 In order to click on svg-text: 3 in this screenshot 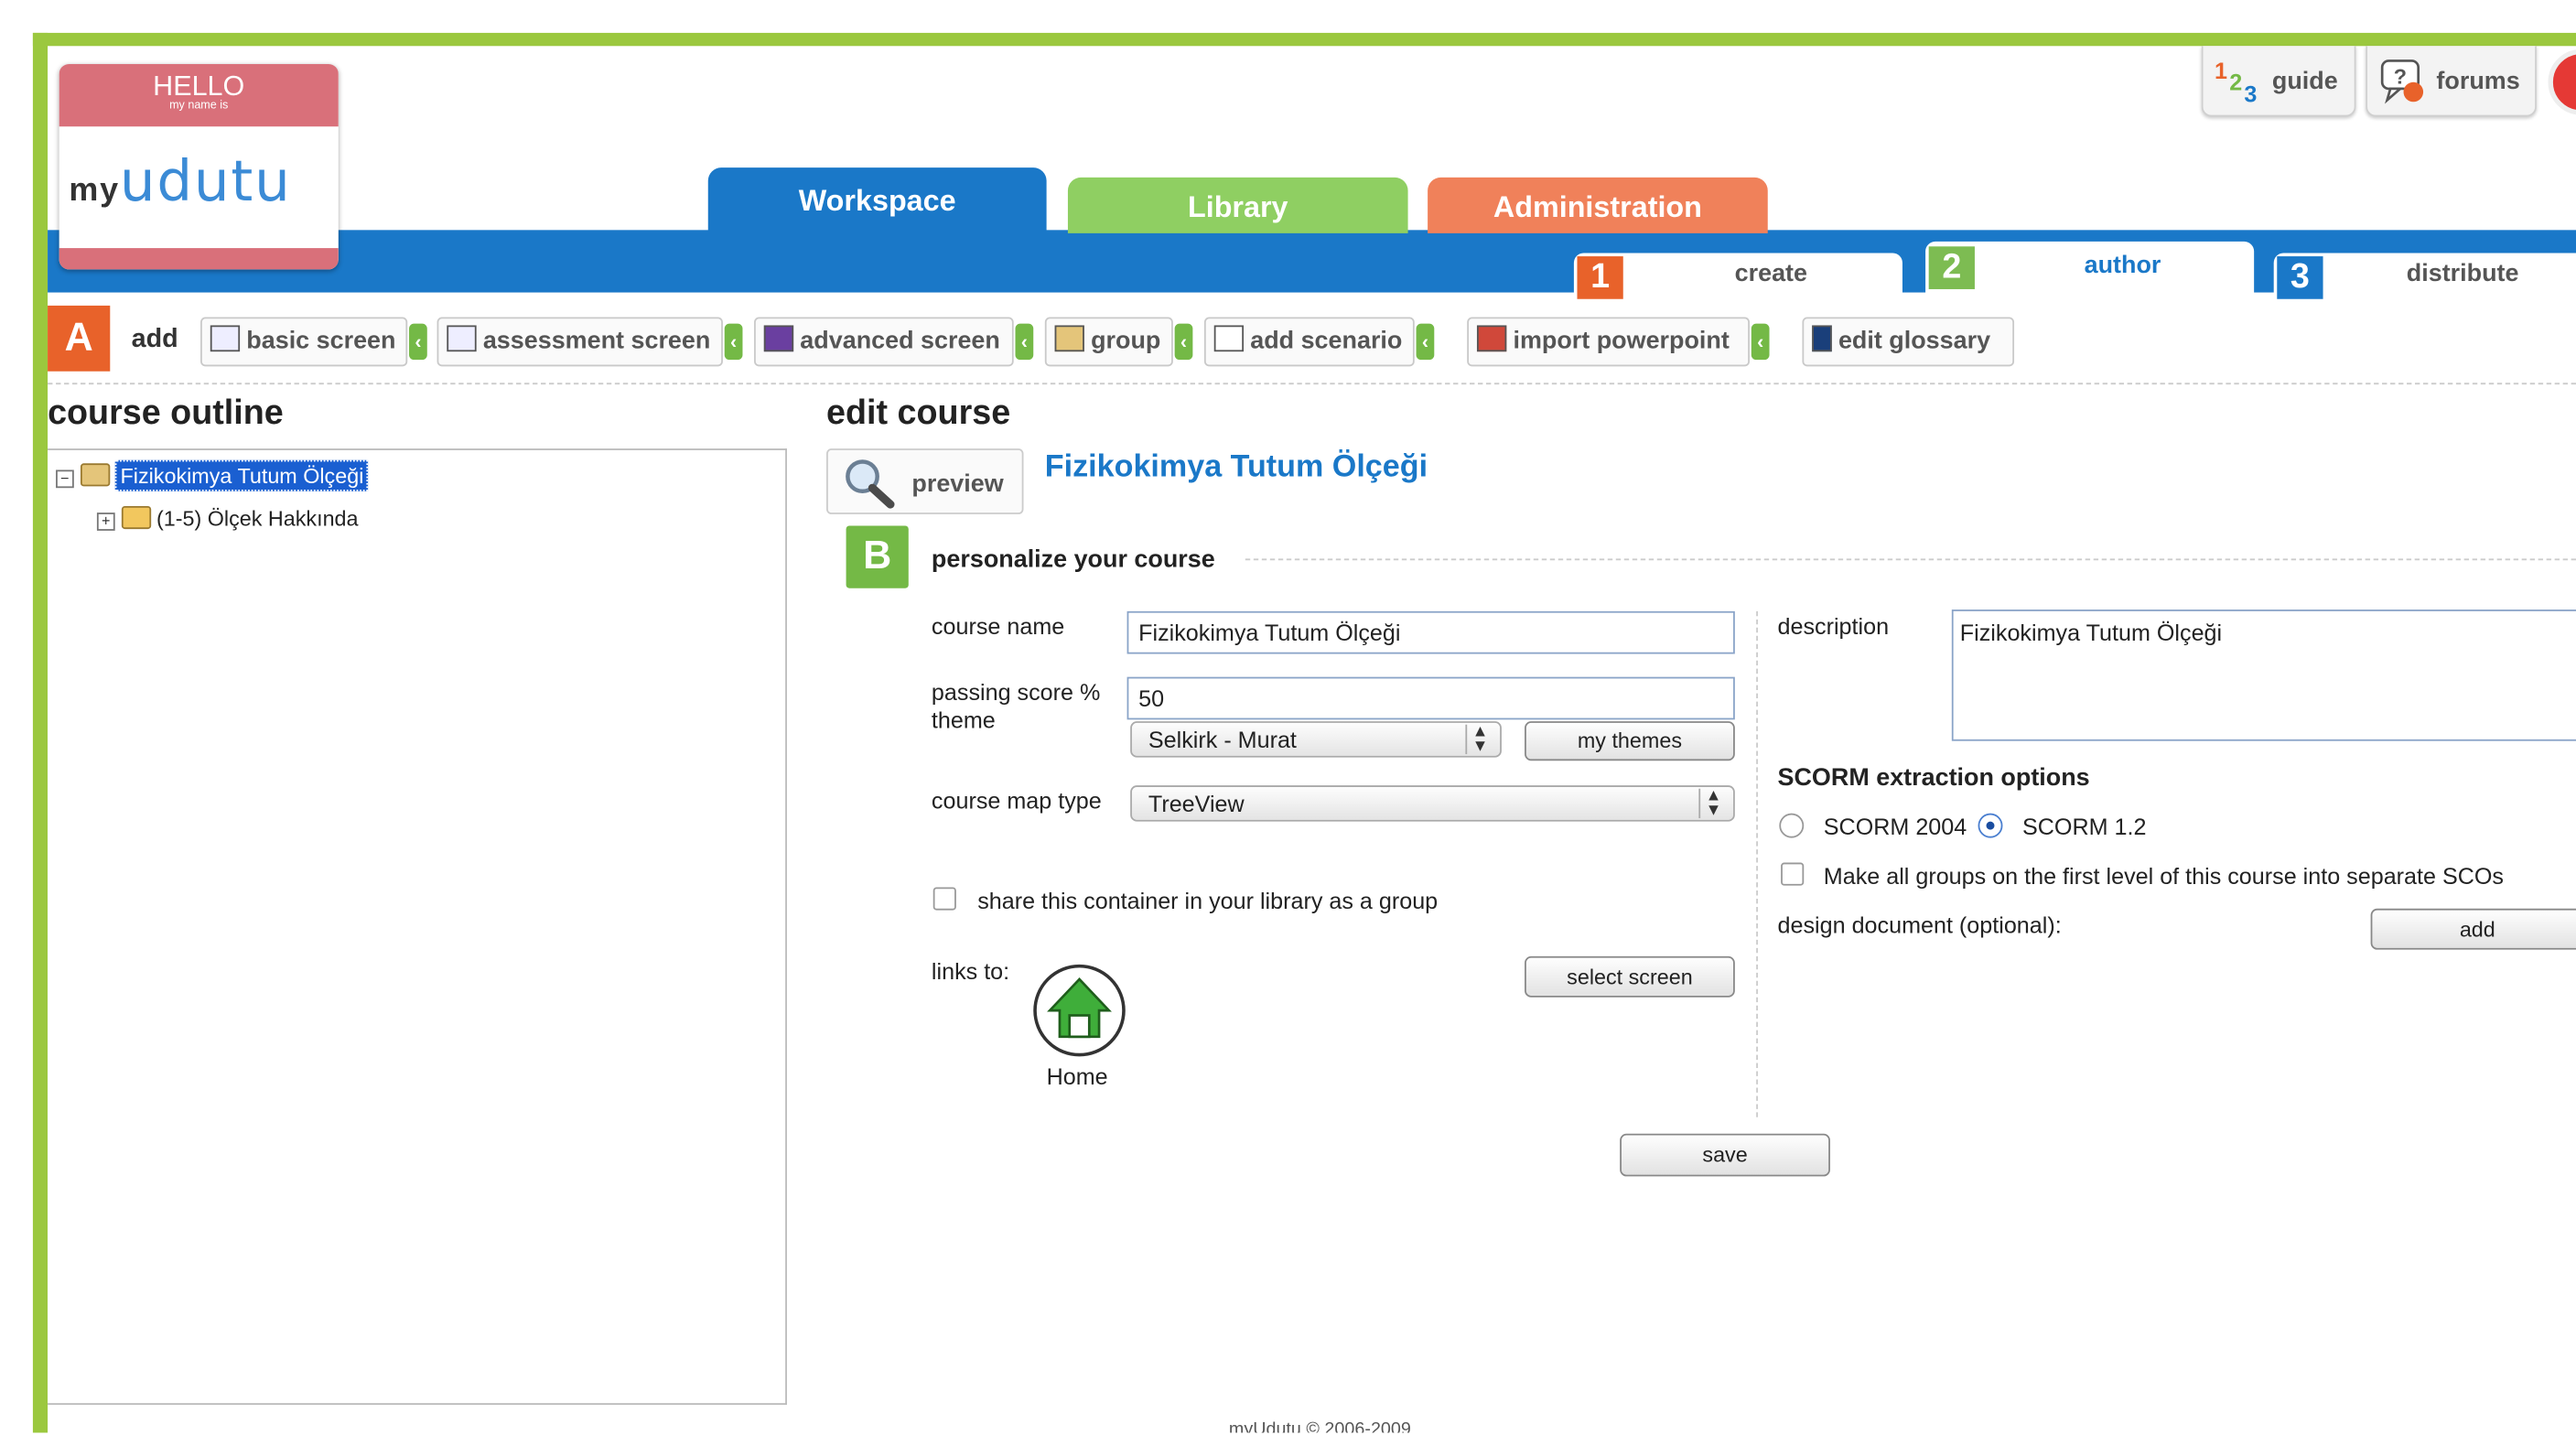, I will do `click(2250, 93)`.